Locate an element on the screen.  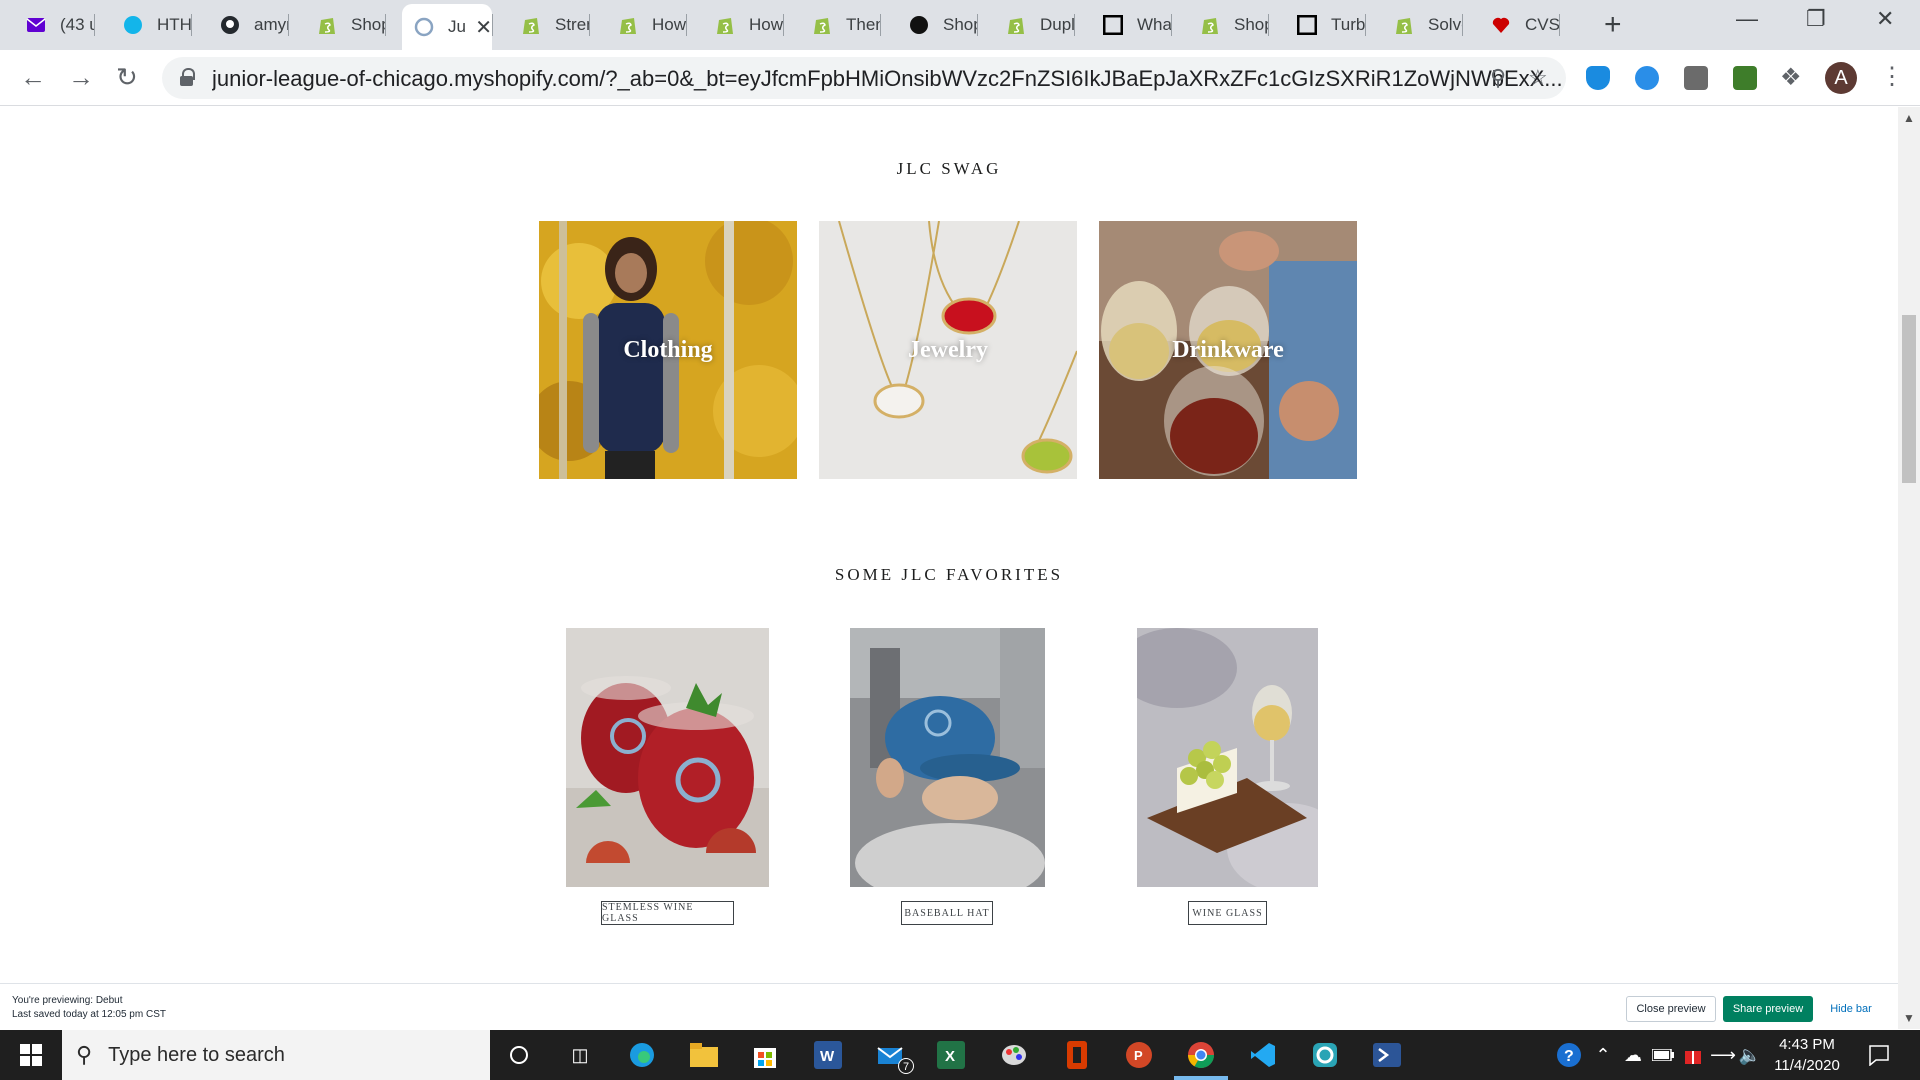
product-button-wine-glass: WINE GLASS is located at coordinates (1227, 913).